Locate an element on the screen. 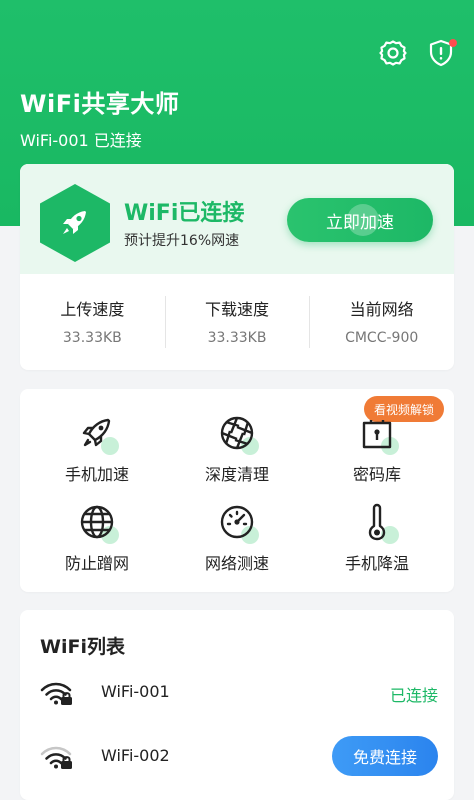 The image size is (474, 800). speed-stats: 上传速度 33.33KB 下载速度 33.33KB 当前网络 CMCC-900 is located at coordinates (237, 322).